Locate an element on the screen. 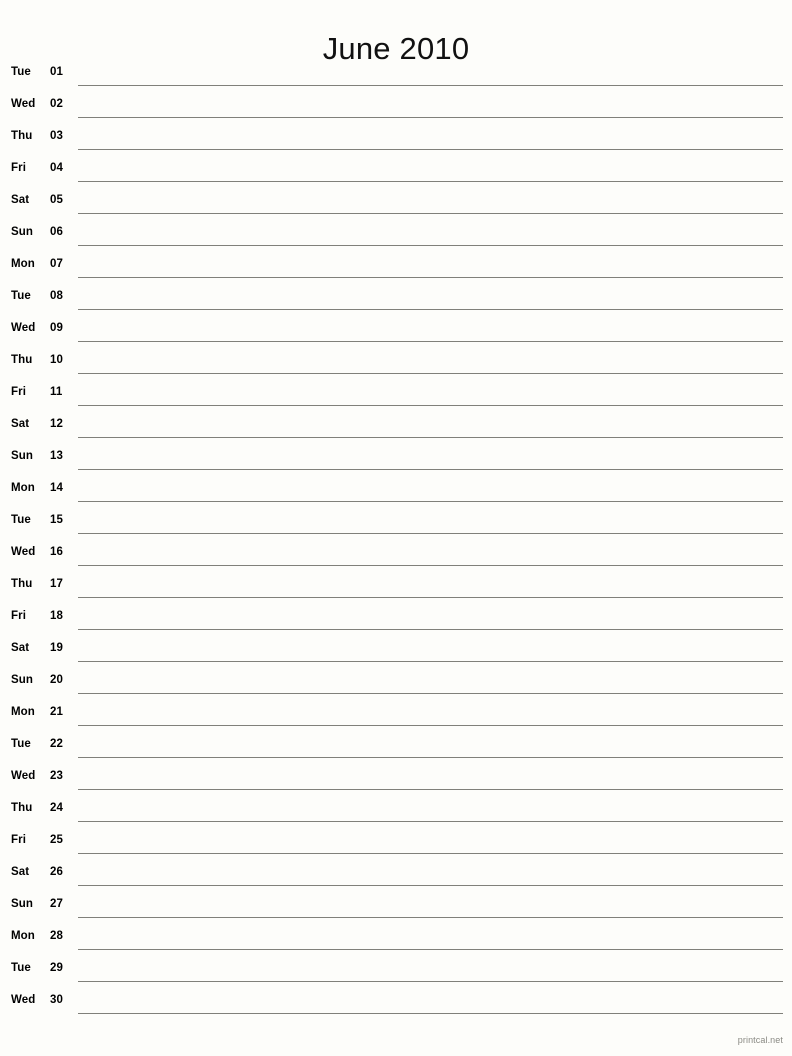  day-row: Tue 08 is located at coordinates (396, 300).